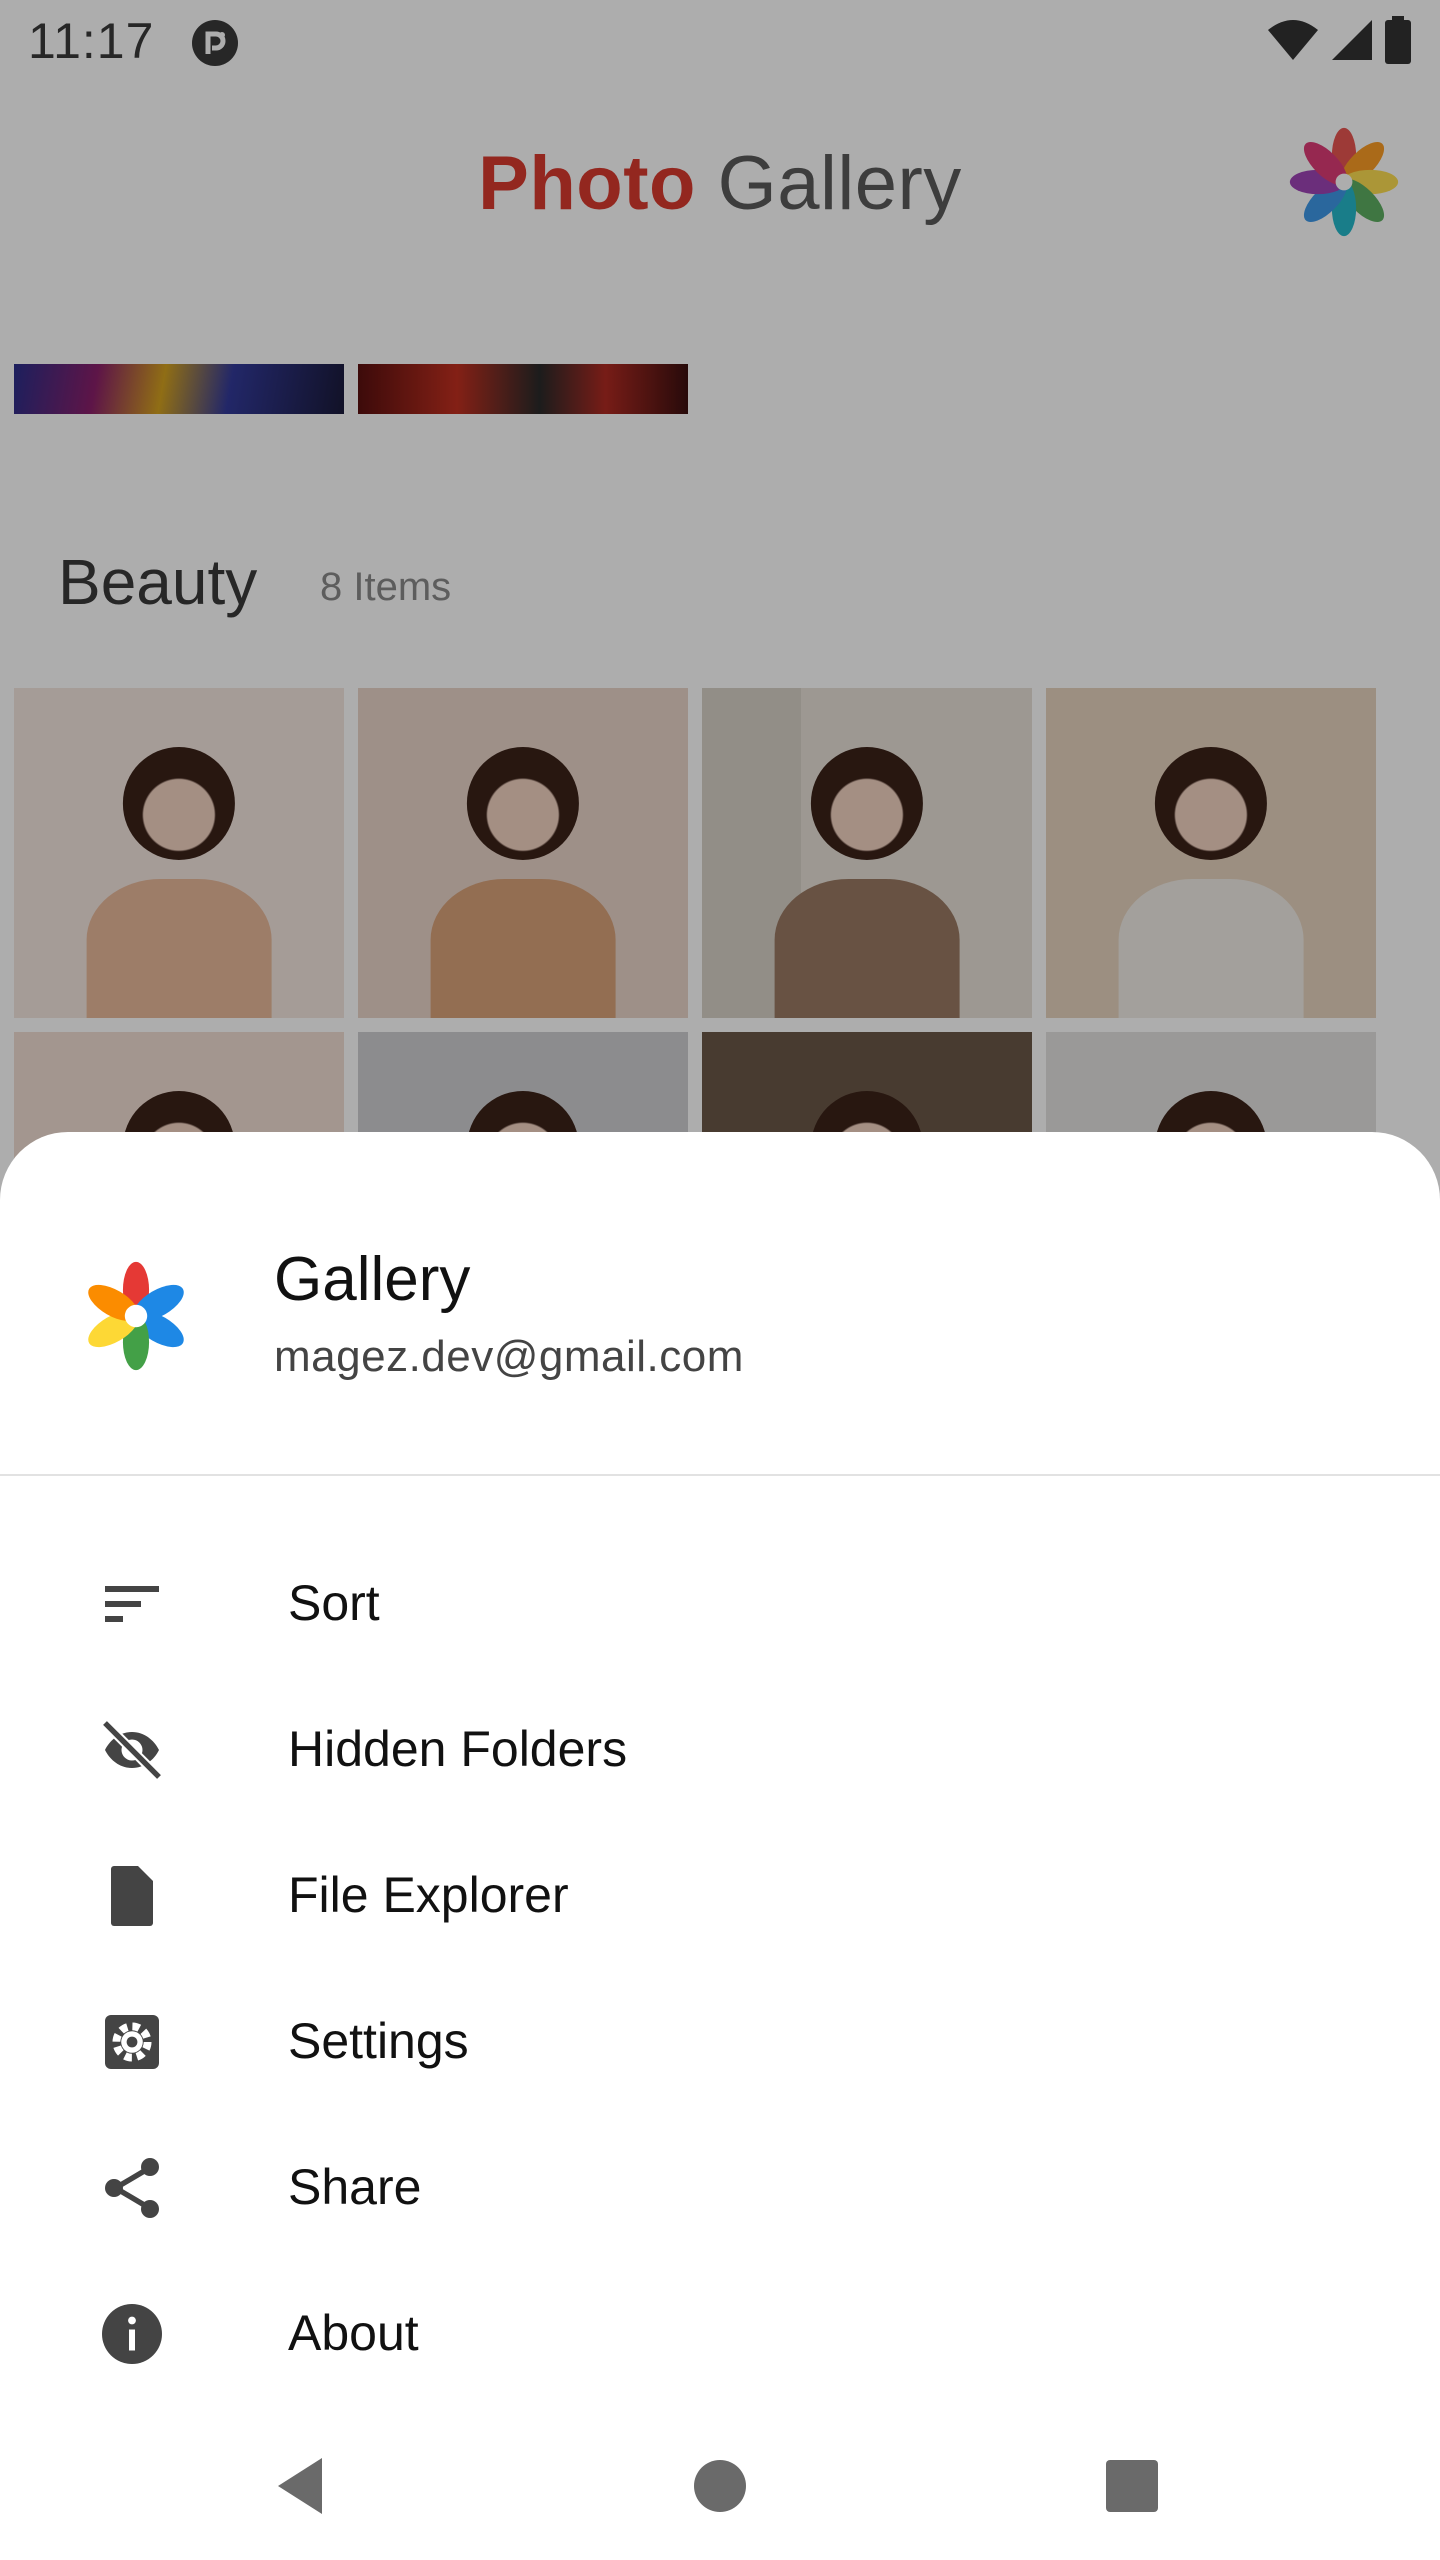 The height and width of the screenshot is (2560, 1440). What do you see at coordinates (720, 2041) in the screenshot?
I see `menu-item-settings: Settings` at bounding box center [720, 2041].